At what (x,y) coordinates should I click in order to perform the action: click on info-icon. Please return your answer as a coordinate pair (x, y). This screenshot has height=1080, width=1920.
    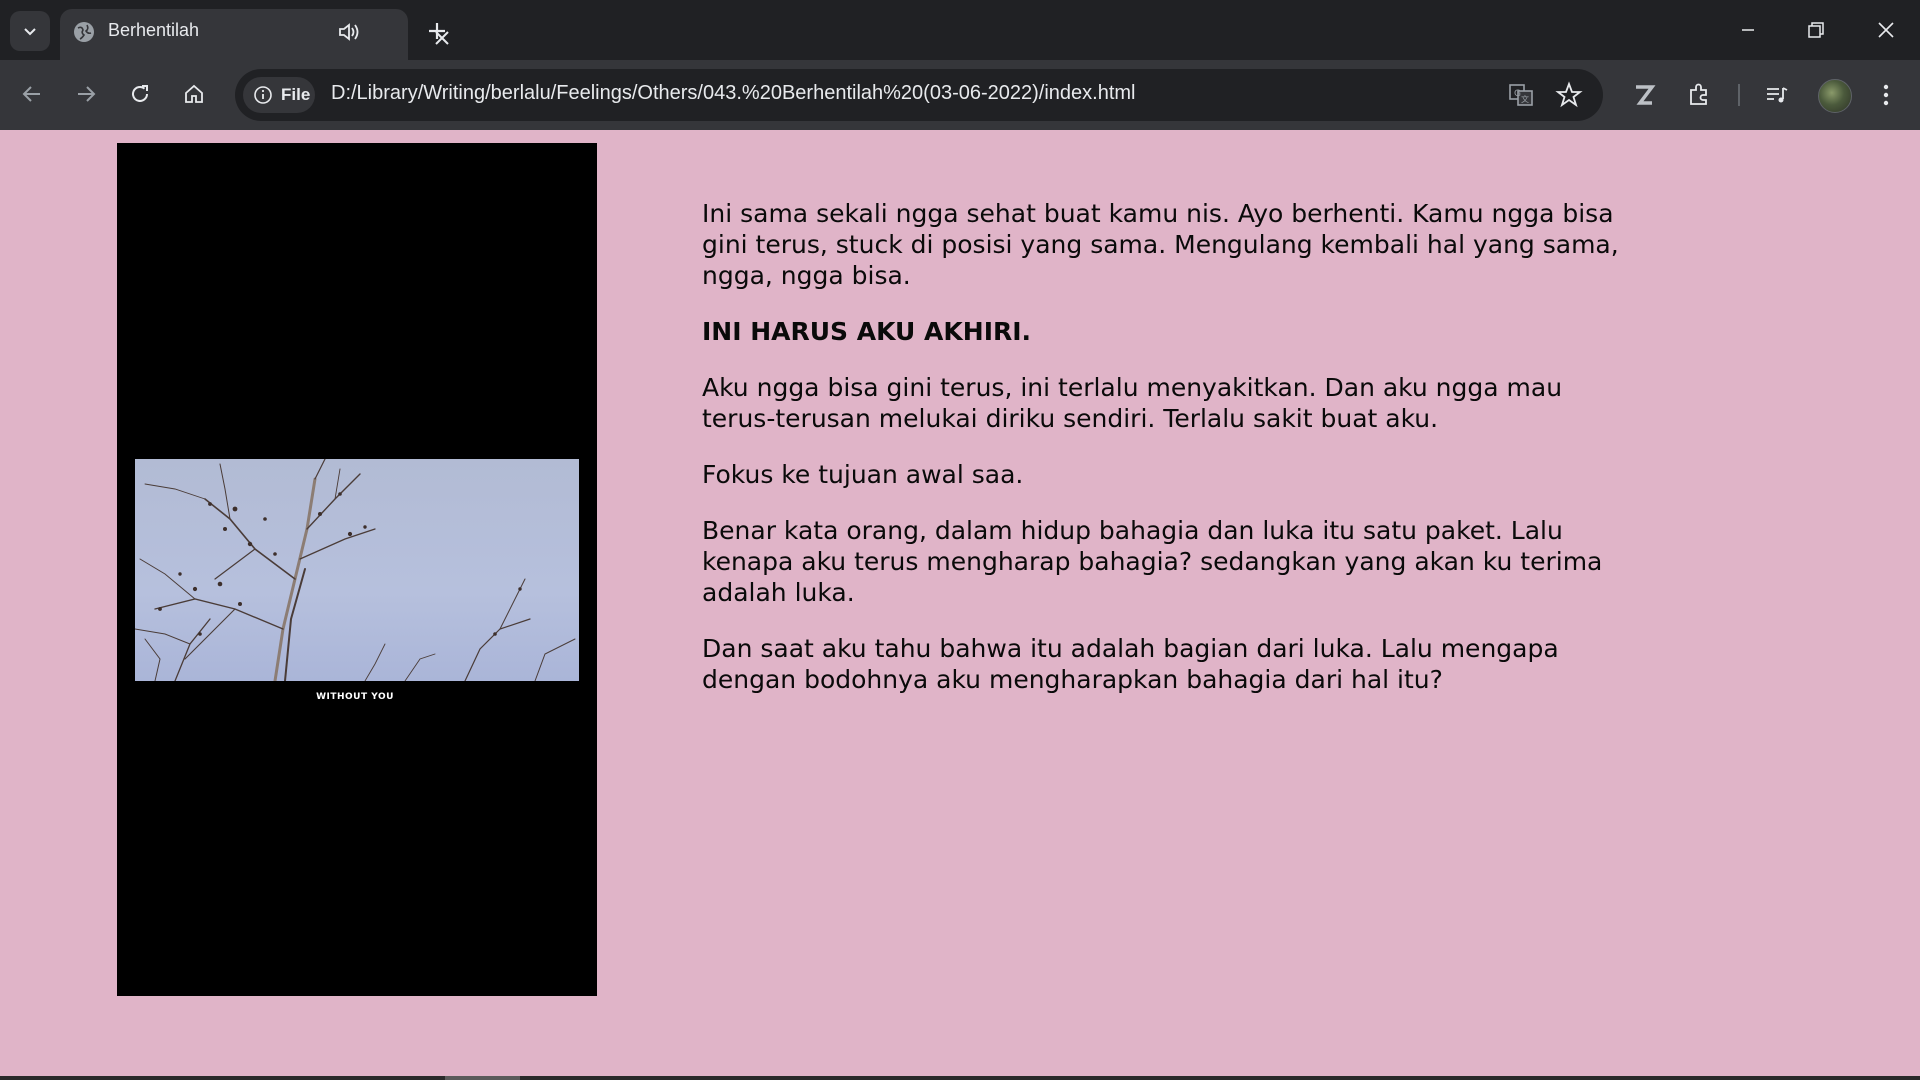
    Looking at the image, I should click on (263, 95).